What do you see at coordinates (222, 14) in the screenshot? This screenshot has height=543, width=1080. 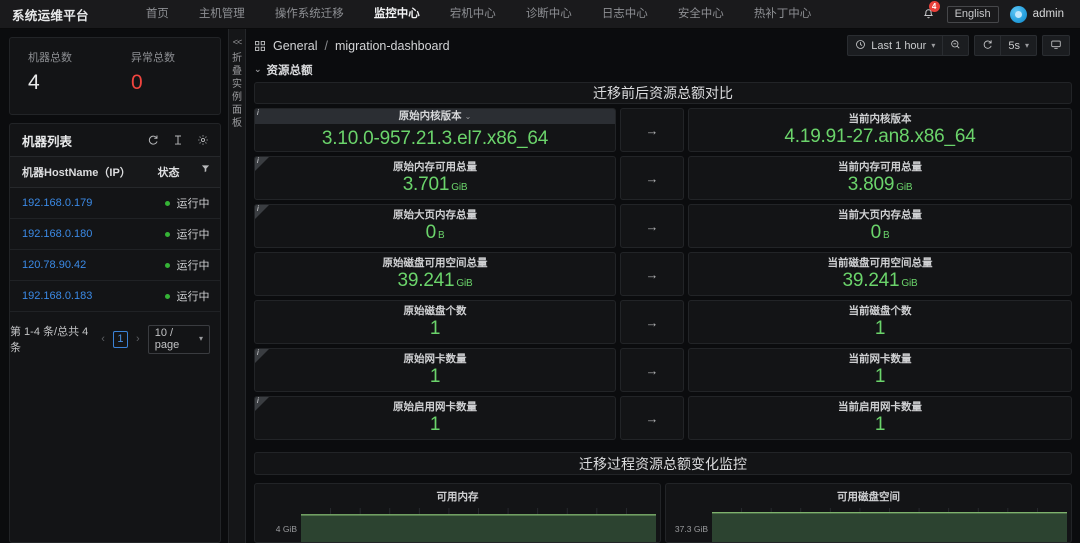 I see `nav-item-1: 主机管理` at bounding box center [222, 14].